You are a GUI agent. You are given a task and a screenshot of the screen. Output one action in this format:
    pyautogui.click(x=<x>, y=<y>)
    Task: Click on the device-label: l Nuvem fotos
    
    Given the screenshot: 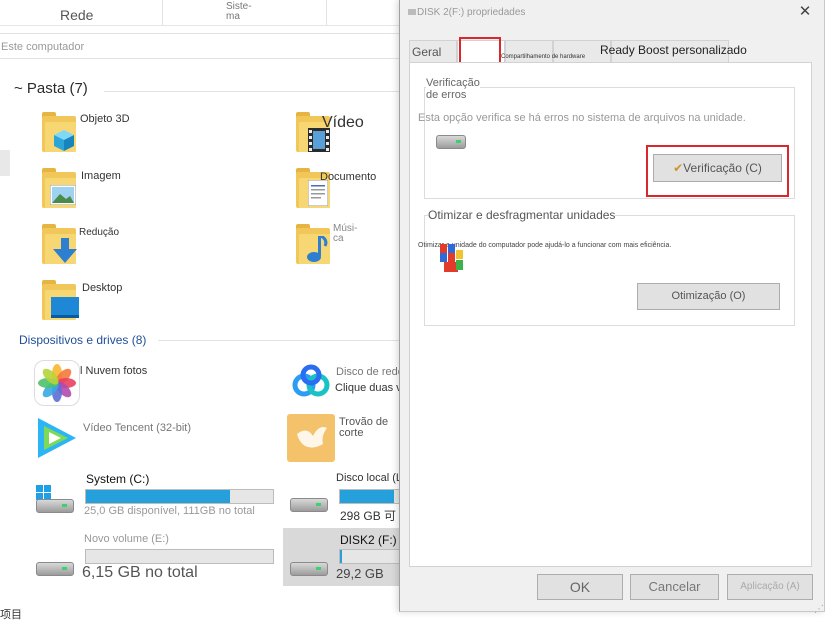 What is the action you would take?
    pyautogui.click(x=114, y=371)
    